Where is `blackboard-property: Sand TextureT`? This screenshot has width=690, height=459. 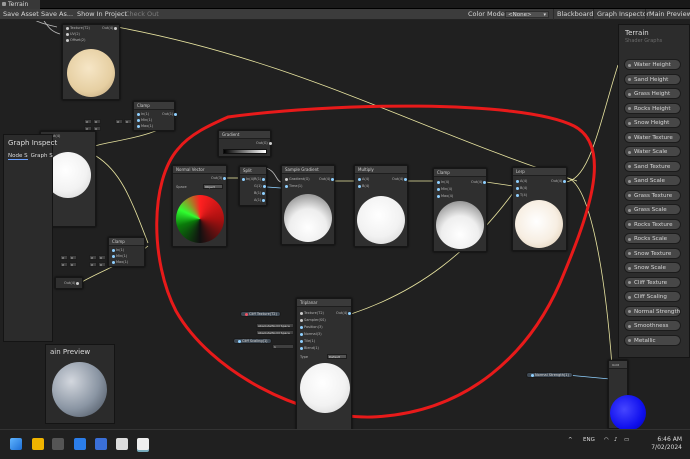 blackboard-property: Sand TextureT is located at coordinates (652, 166).